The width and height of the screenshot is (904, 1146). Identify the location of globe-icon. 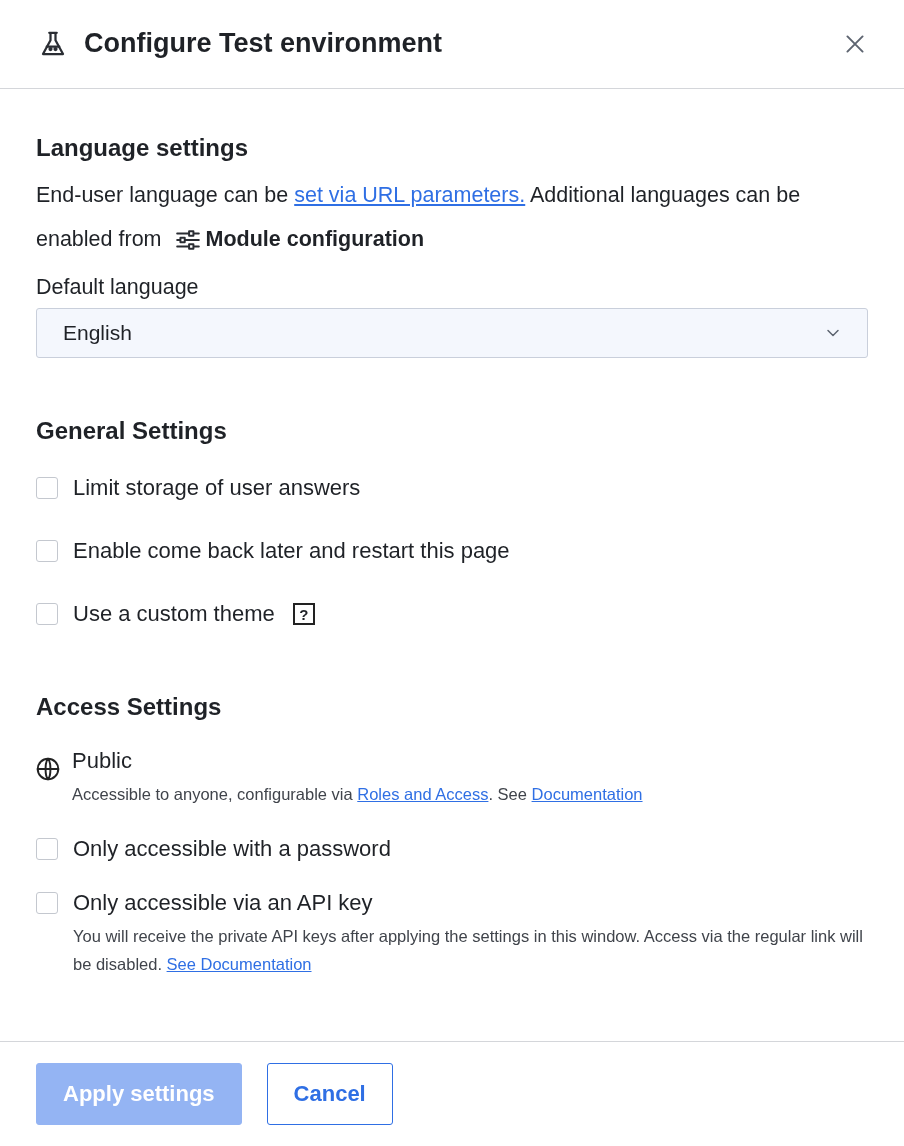
(48, 769).